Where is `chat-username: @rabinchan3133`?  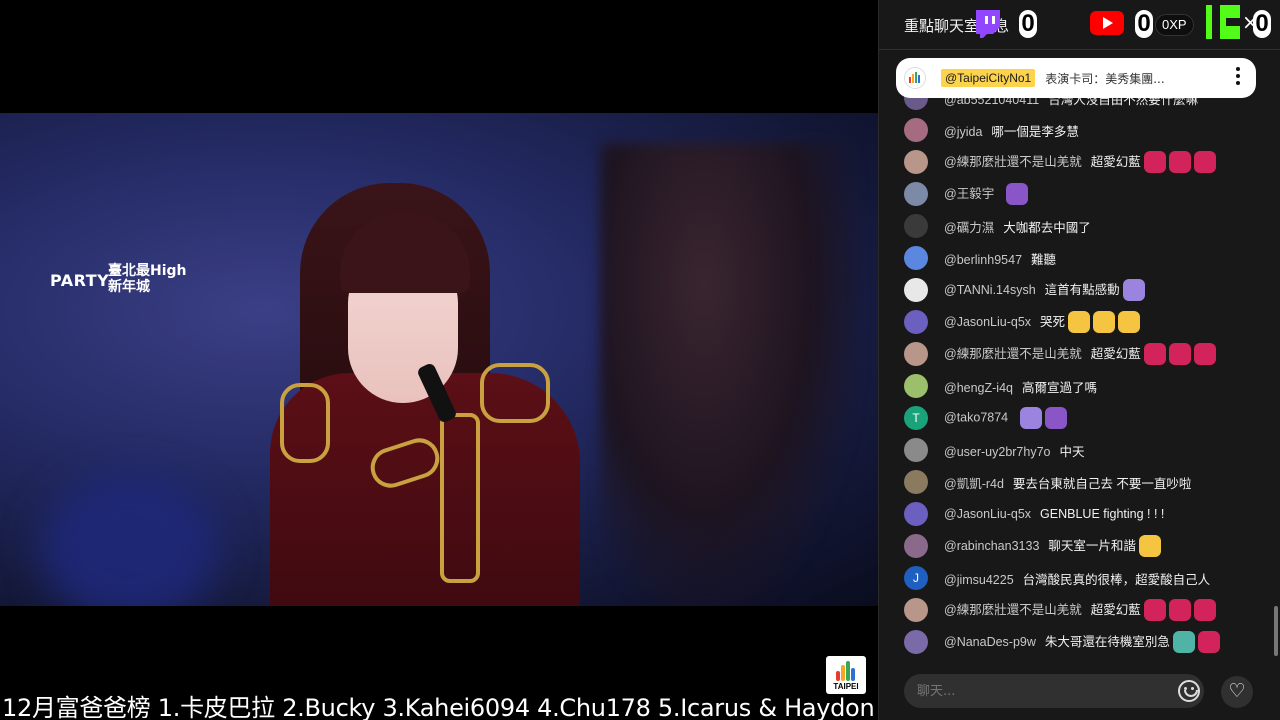 chat-username: @rabinchan3133 is located at coordinates (991, 546).